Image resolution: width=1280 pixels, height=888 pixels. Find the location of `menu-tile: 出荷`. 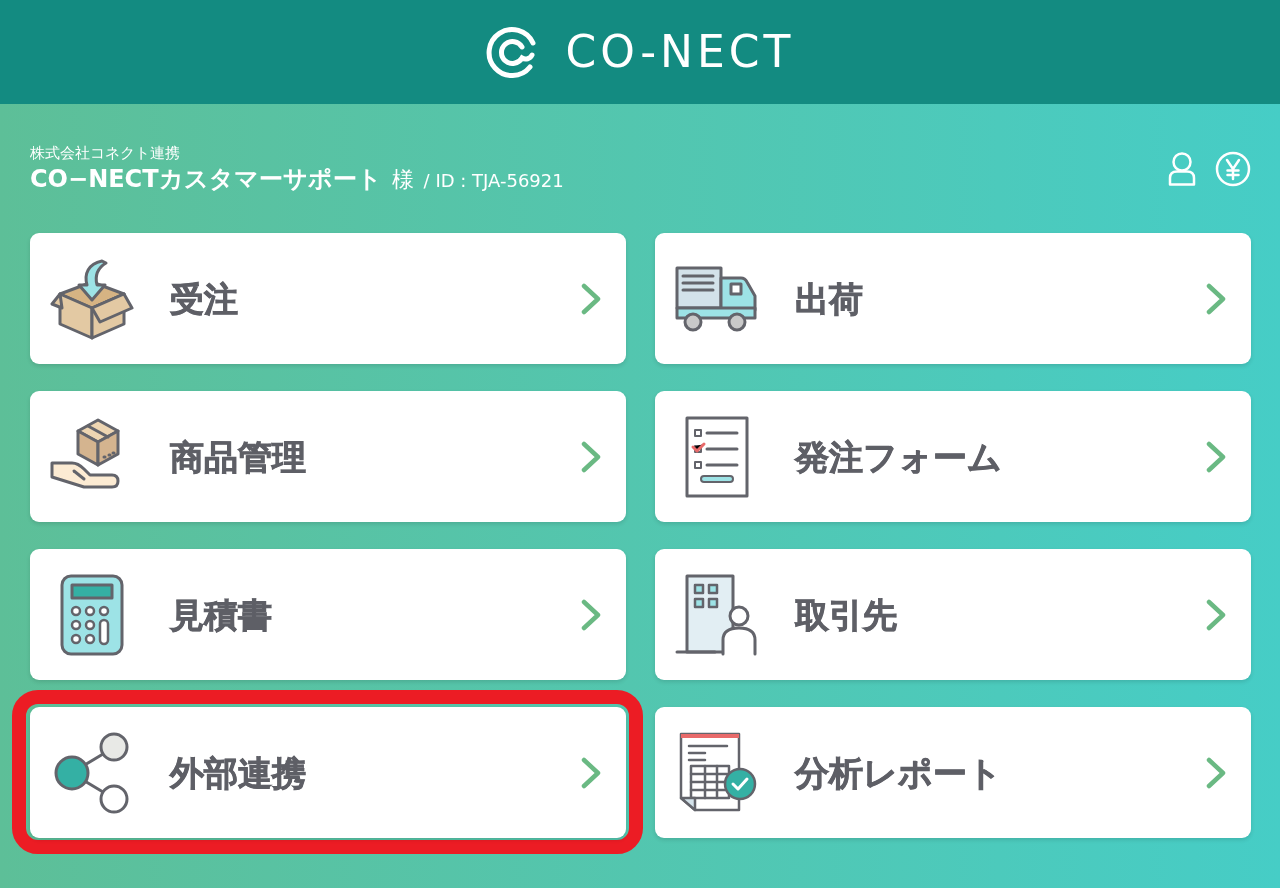

menu-tile: 出荷 is located at coordinates (953, 298).